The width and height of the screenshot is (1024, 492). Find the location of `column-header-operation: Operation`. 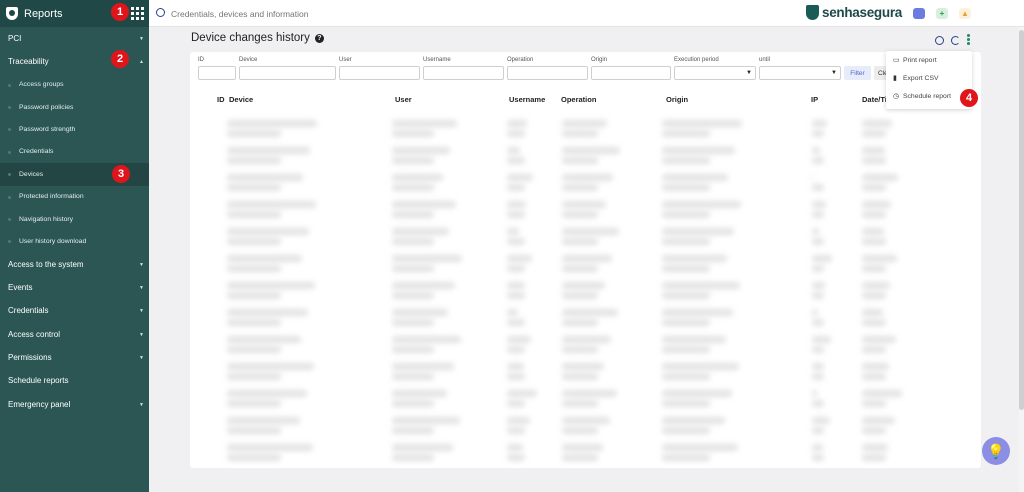

column-header-operation: Operation is located at coordinates (578, 99).